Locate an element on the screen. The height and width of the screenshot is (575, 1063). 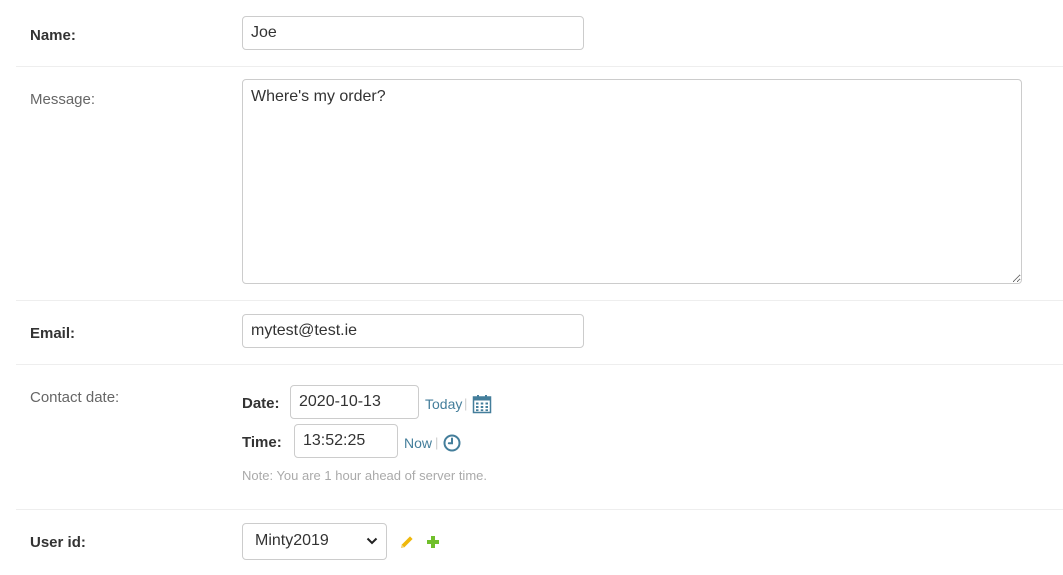
email-row: Email: is located at coordinates (539, 333).